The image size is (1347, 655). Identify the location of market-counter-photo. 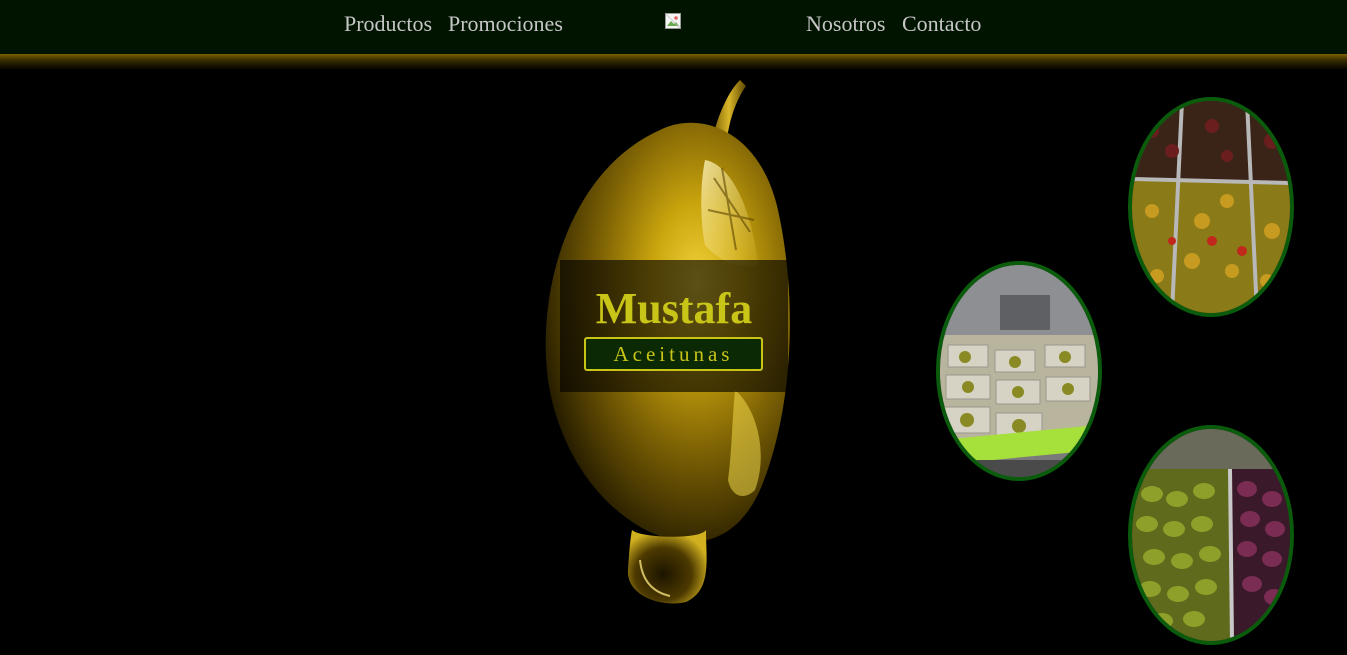
(1019, 371).